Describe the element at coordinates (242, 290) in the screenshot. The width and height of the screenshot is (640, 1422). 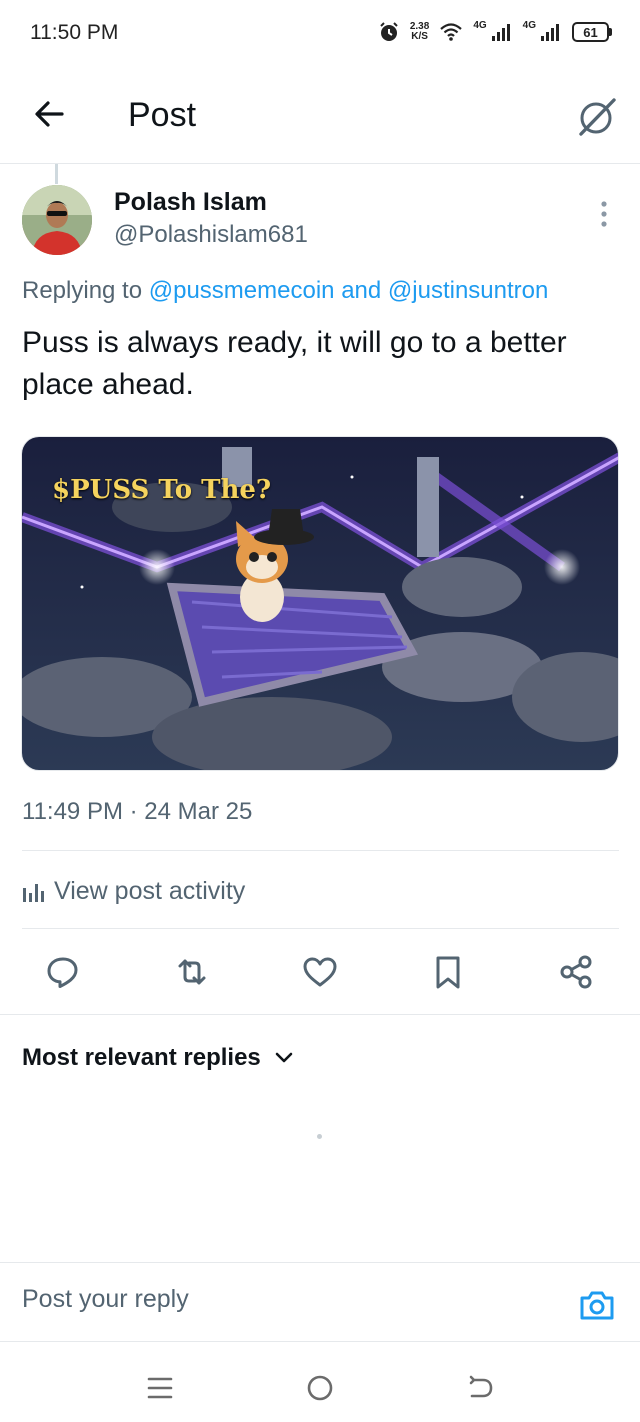
I see `mention-link-1: @pussmemecoin` at that location.